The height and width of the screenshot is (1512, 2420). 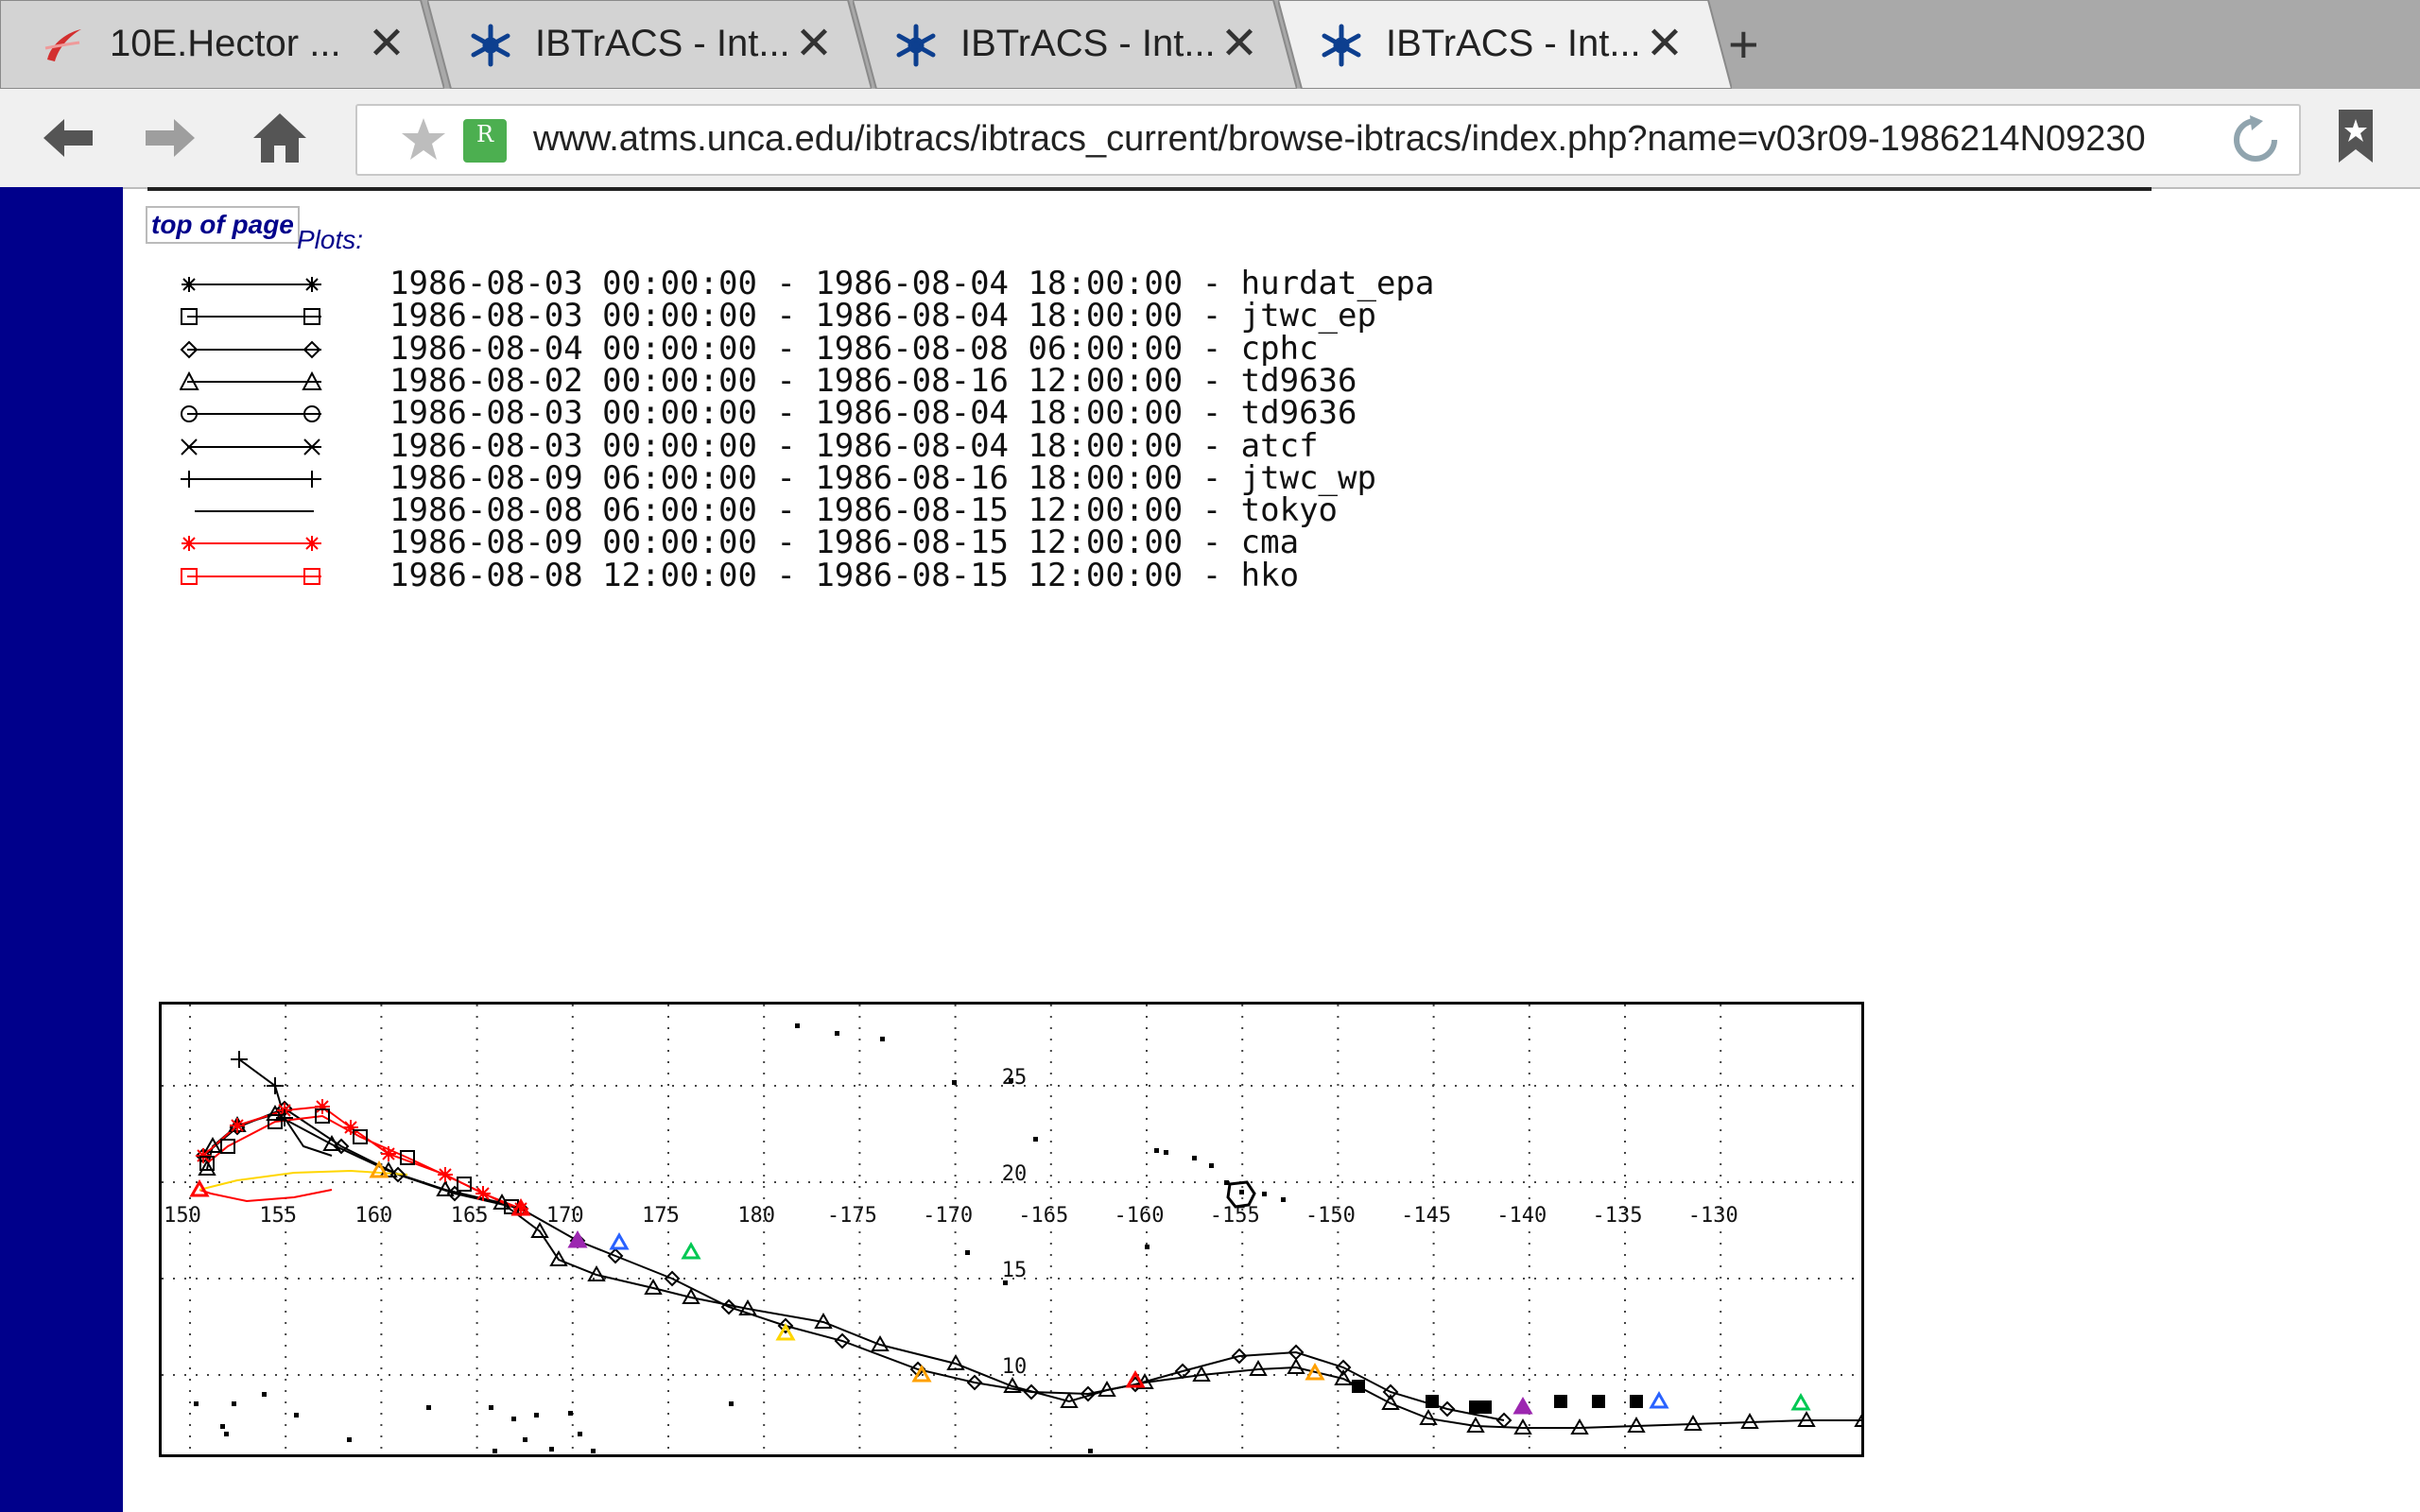 I want to click on lon-label: -160, so click(x=1140, y=1216).